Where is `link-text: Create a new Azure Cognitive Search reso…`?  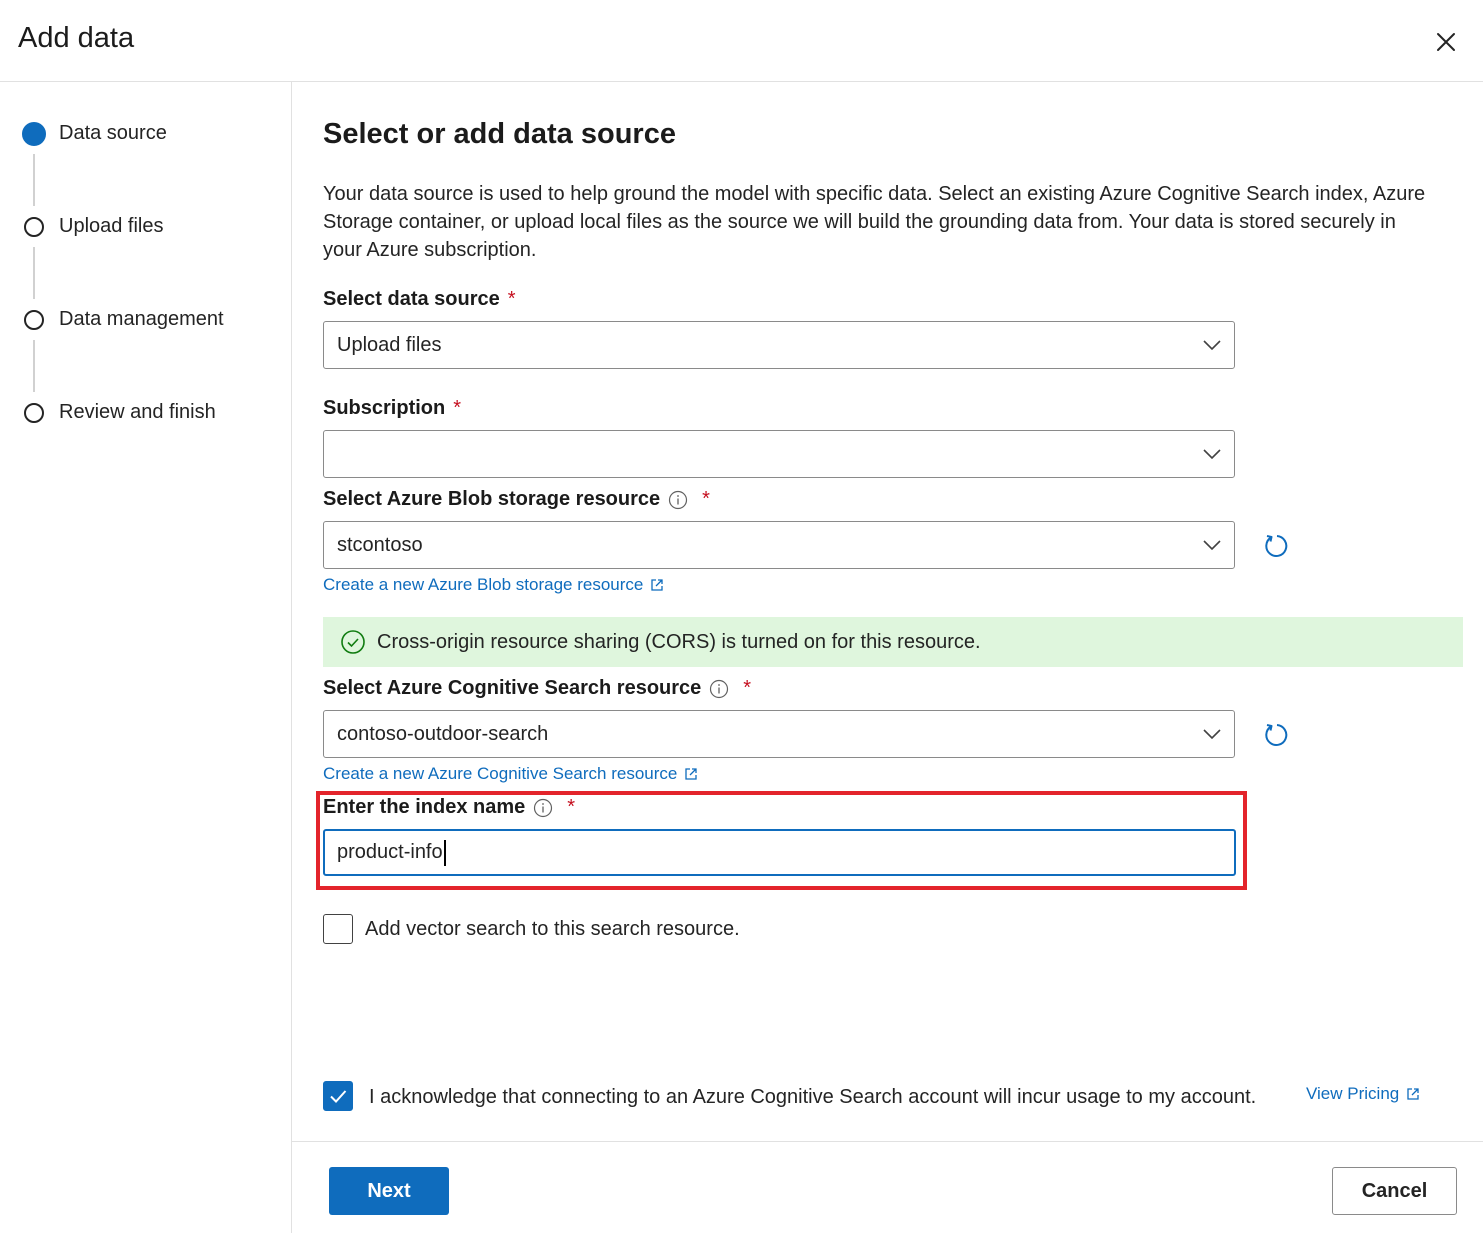
link-text: Create a new Azure Cognitive Search reso… is located at coordinates (500, 773).